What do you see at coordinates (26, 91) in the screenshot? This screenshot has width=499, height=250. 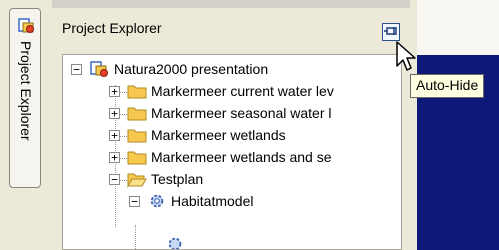 I see `side-tab-label: Project Explorer` at bounding box center [26, 91].